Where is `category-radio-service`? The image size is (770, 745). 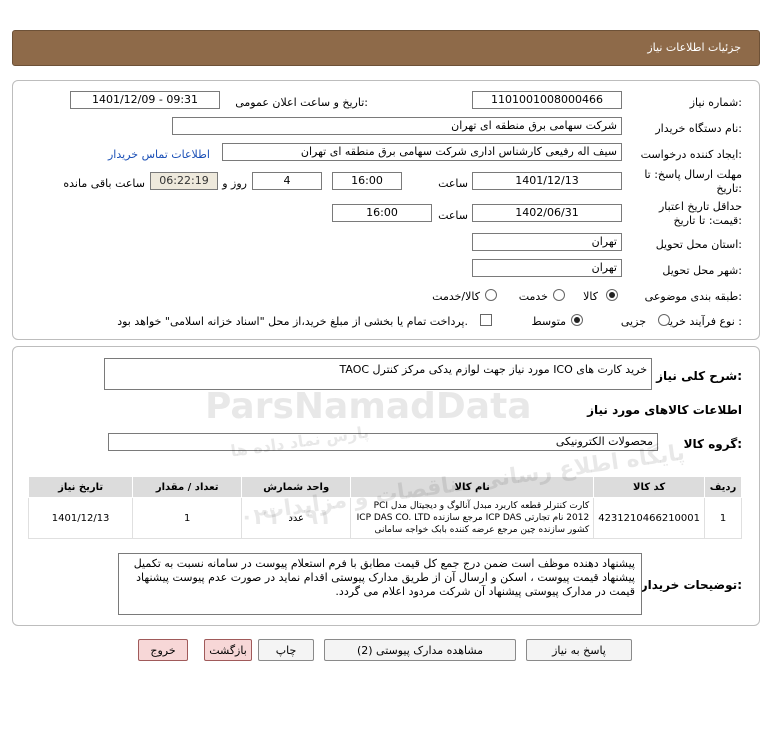 category-radio-service is located at coordinates (559, 295).